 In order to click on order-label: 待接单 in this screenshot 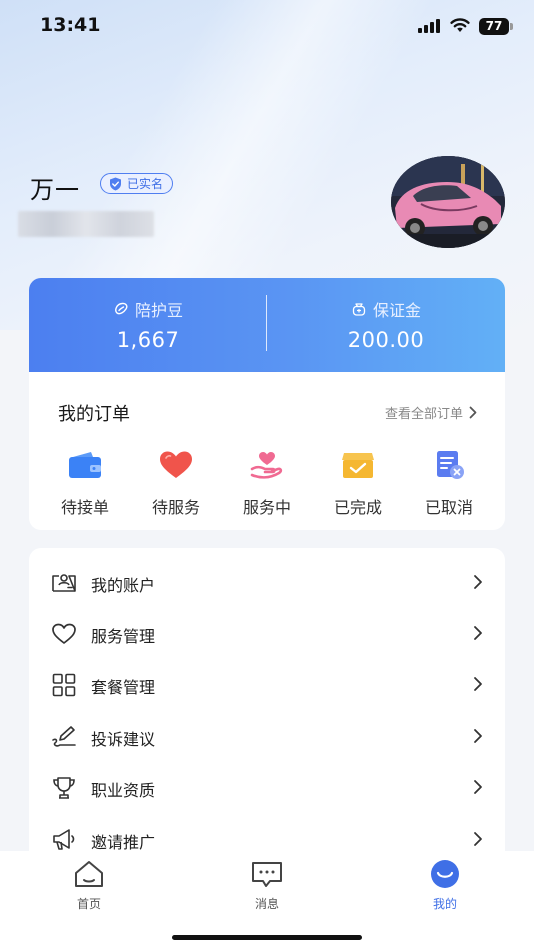, I will do `click(84, 507)`.